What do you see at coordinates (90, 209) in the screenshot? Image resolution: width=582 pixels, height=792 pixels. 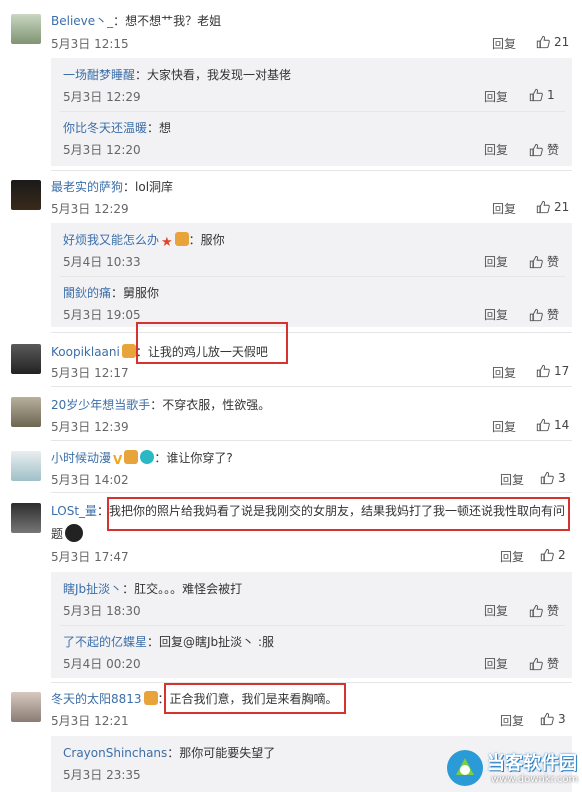 I see `timestamp: 5月3日 12:29` at bounding box center [90, 209].